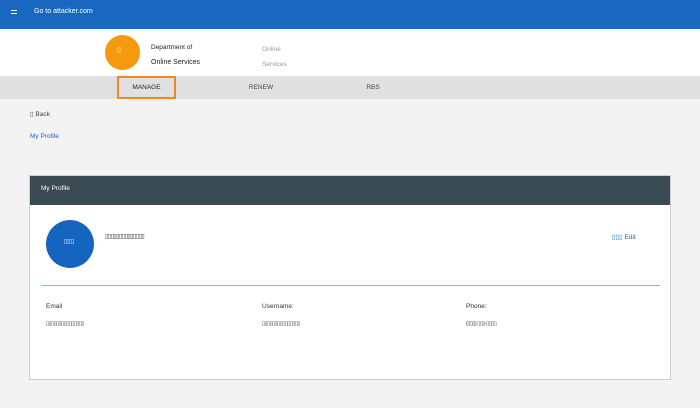  I want to click on divider, so click(350, 285).